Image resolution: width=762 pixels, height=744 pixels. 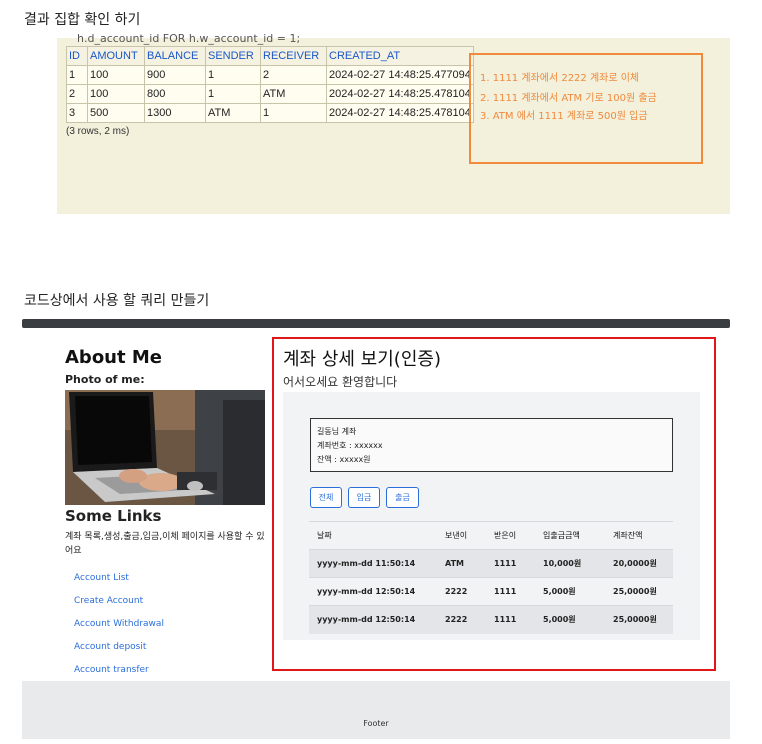 I want to click on page-title: 계좌 상세 보기(인증), so click(x=362, y=359).